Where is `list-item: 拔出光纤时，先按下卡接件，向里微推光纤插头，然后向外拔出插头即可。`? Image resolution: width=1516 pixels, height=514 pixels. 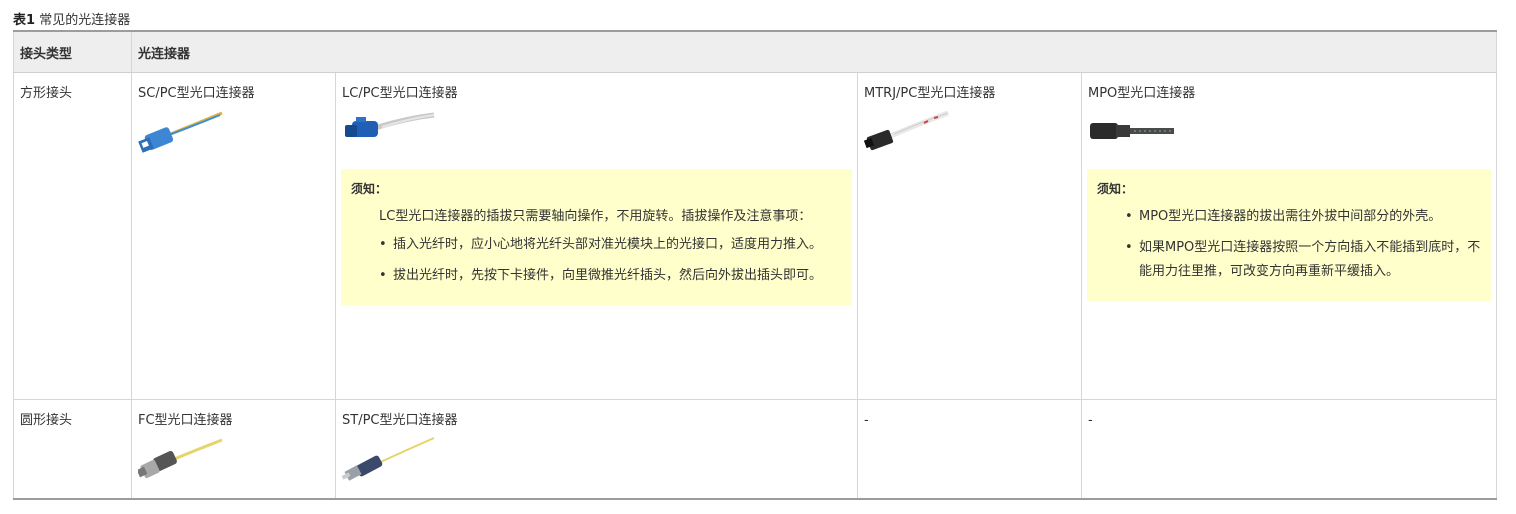
list-item: 拔出光纤时，先按下卡接件，向里微推光纤插头，然后向外拔出插头即可。 is located at coordinates (610, 276).